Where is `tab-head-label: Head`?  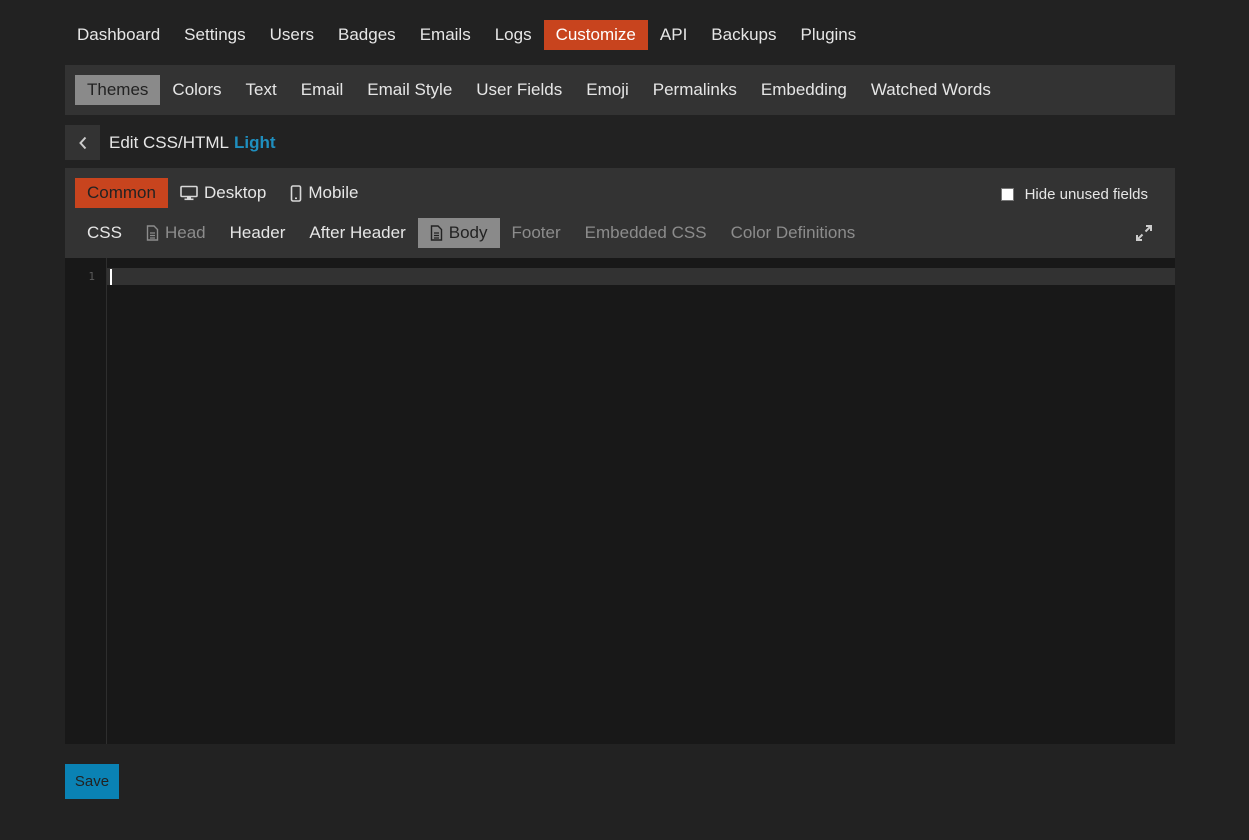
tab-head-label: Head is located at coordinates (185, 232).